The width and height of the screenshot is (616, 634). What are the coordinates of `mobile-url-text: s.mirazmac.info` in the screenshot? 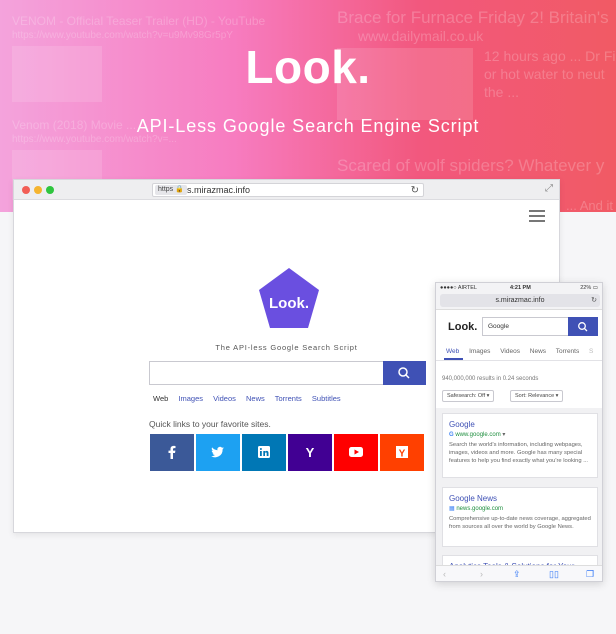 It's located at (520, 300).